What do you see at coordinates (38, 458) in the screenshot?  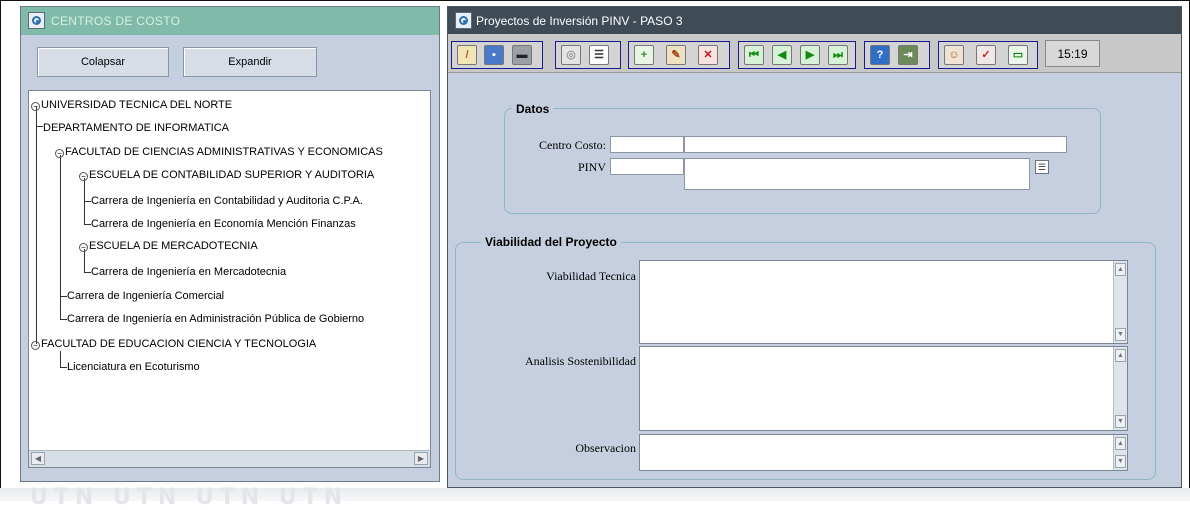 I see `scroll-left-icon: ◀` at bounding box center [38, 458].